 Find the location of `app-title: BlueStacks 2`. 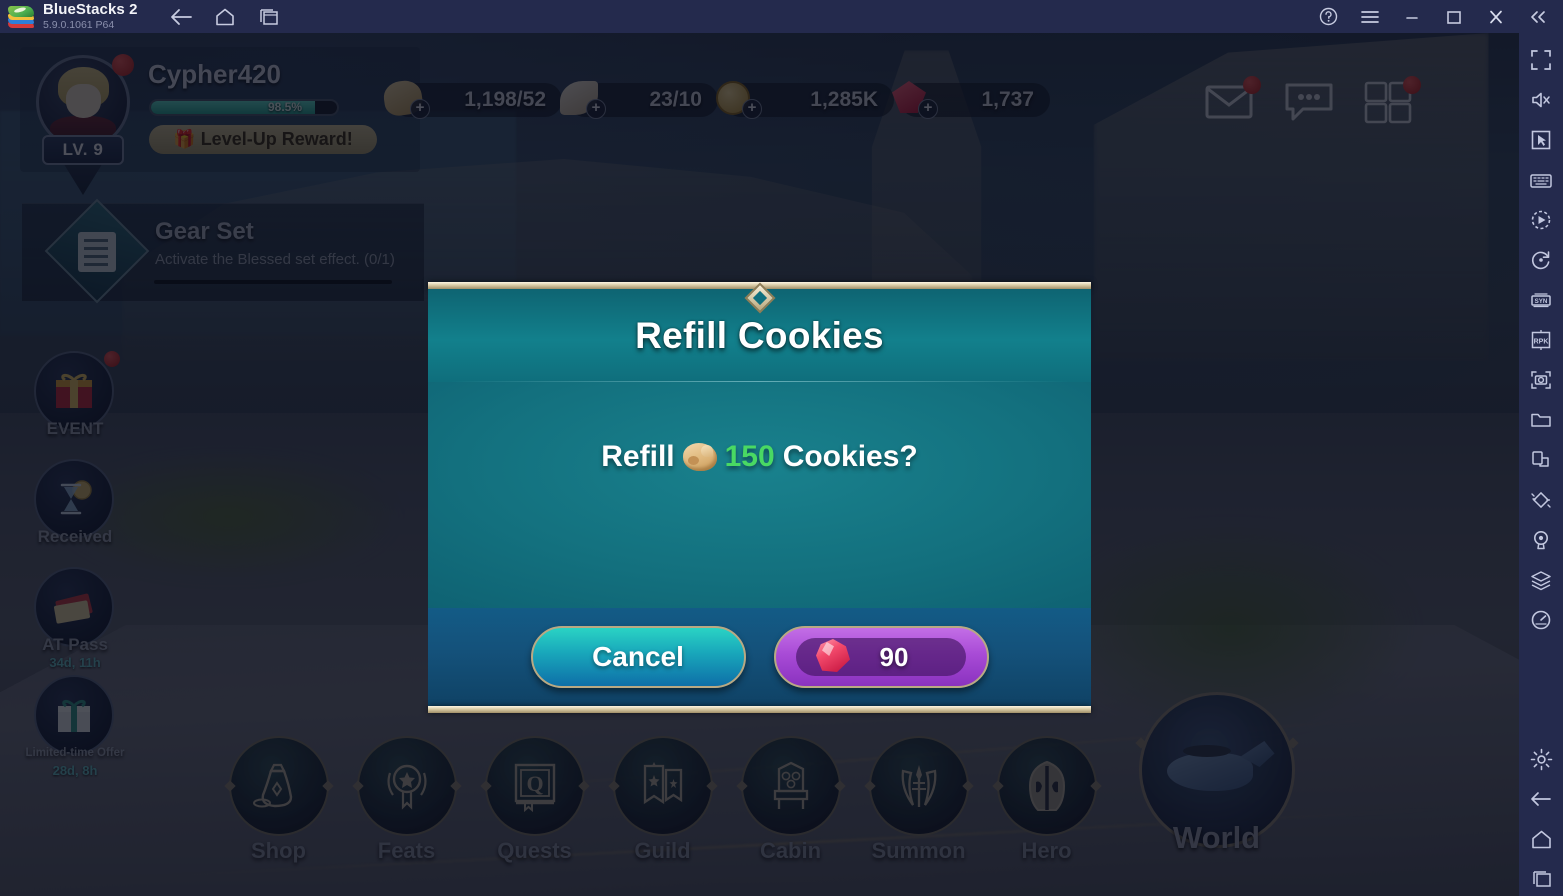

app-title: BlueStacks 2 is located at coordinates (90, 10).